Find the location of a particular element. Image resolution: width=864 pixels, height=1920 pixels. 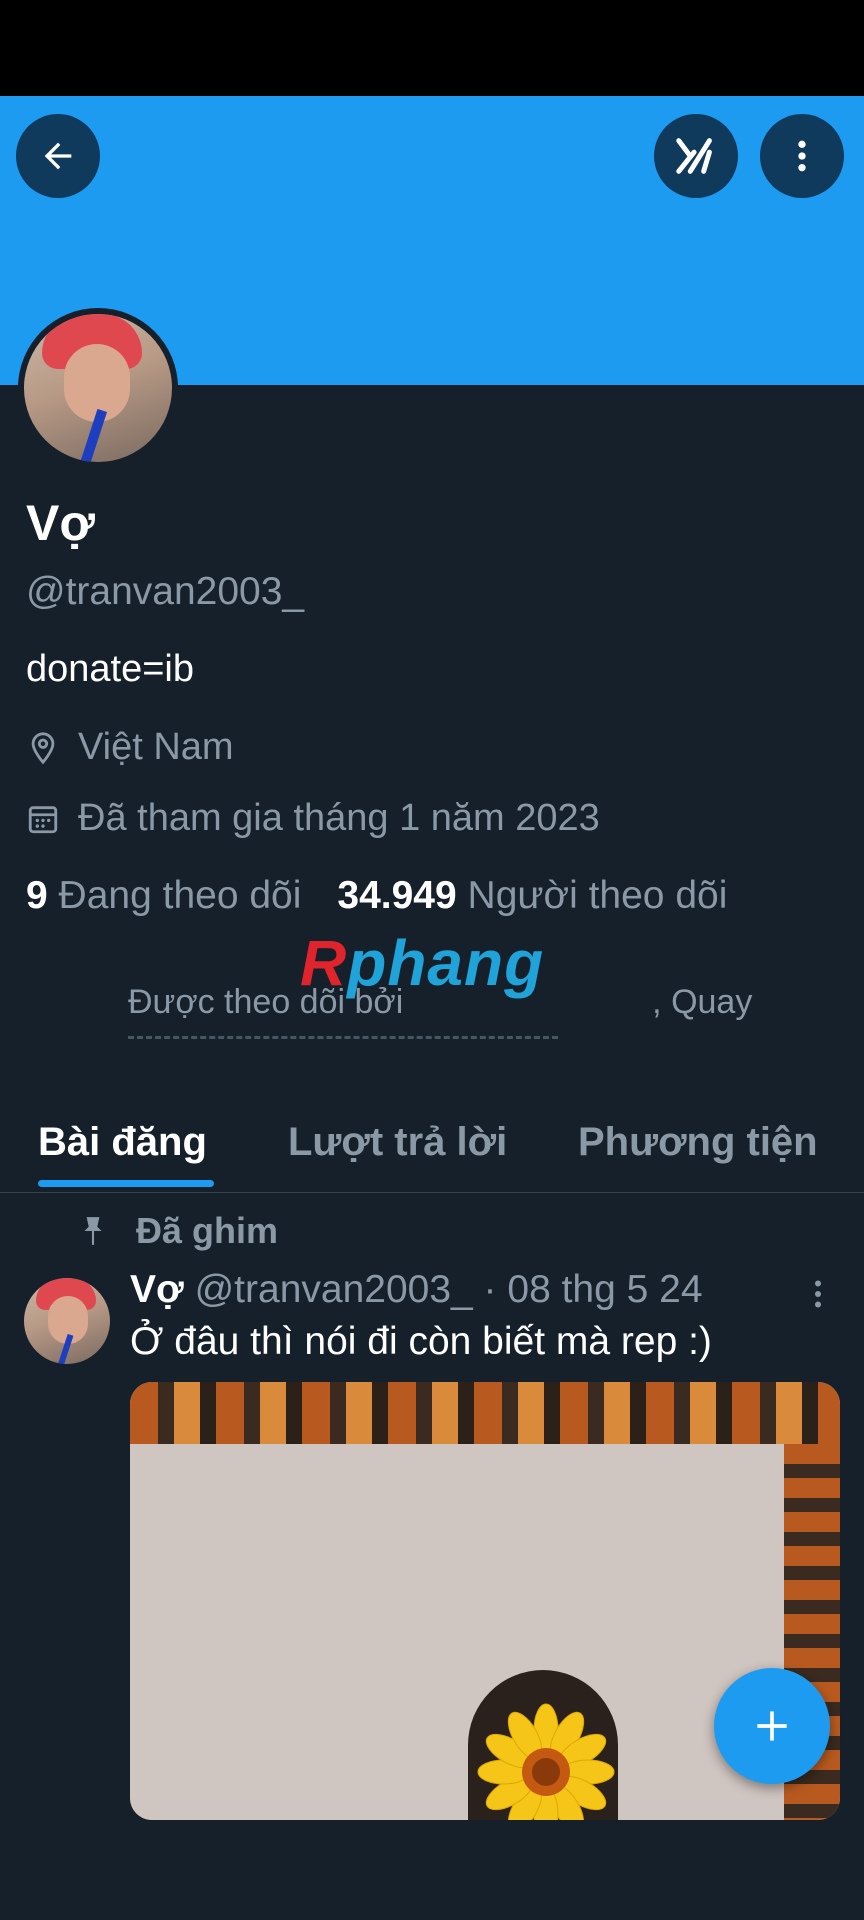

following-label: Đang theo dõi is located at coordinates (180, 895).